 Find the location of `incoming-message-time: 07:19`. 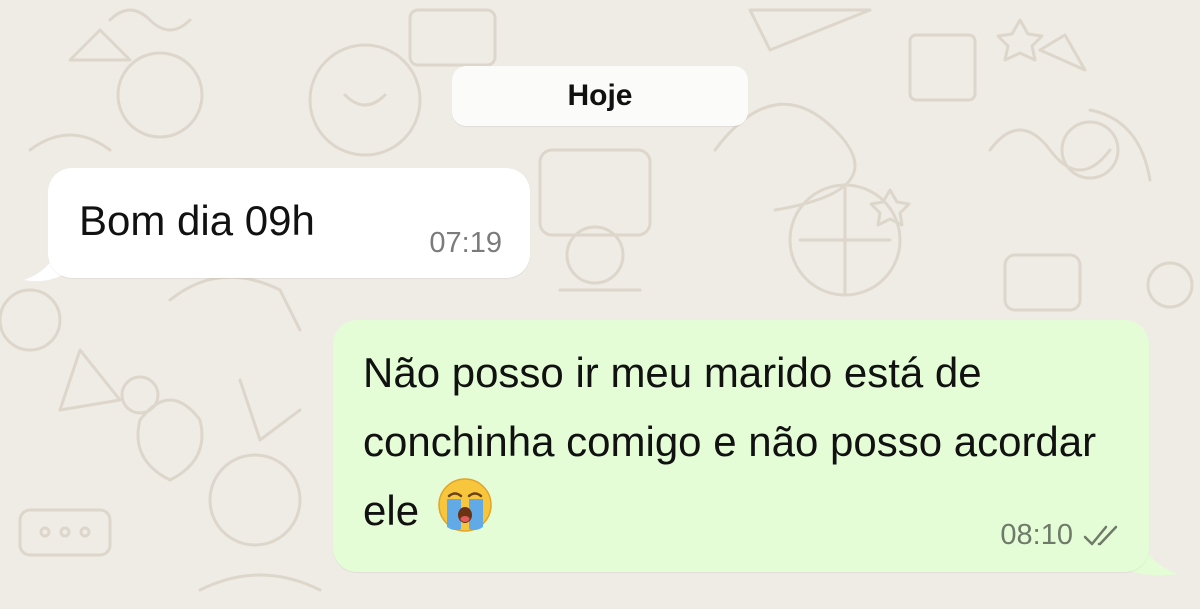

incoming-message-time: 07:19 is located at coordinates (465, 243).